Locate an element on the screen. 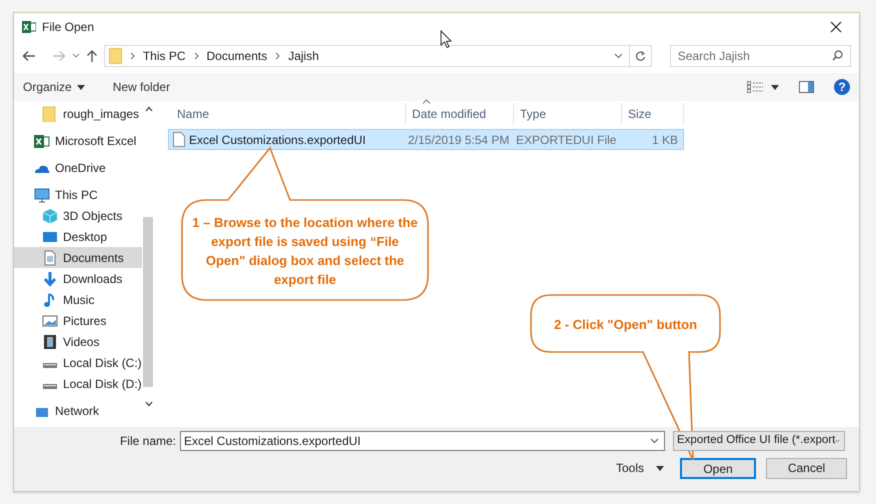  down-arrow-icon is located at coordinates (50, 278).